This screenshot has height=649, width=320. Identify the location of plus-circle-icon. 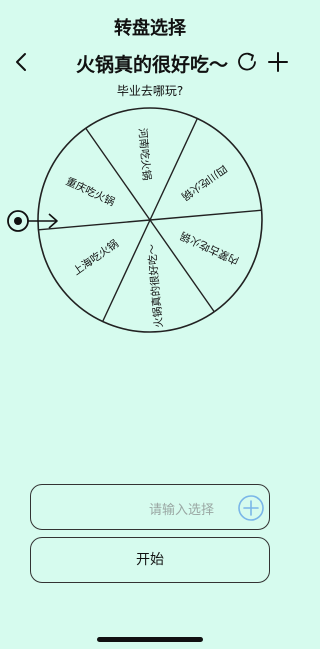
(251, 508).